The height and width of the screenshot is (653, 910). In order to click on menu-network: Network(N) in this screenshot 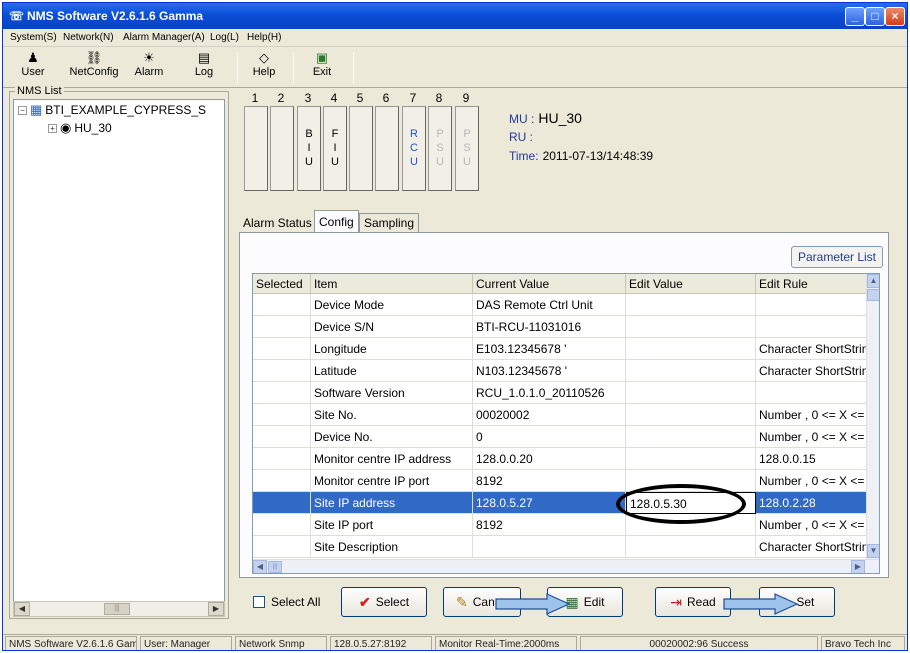, I will do `click(88, 37)`.